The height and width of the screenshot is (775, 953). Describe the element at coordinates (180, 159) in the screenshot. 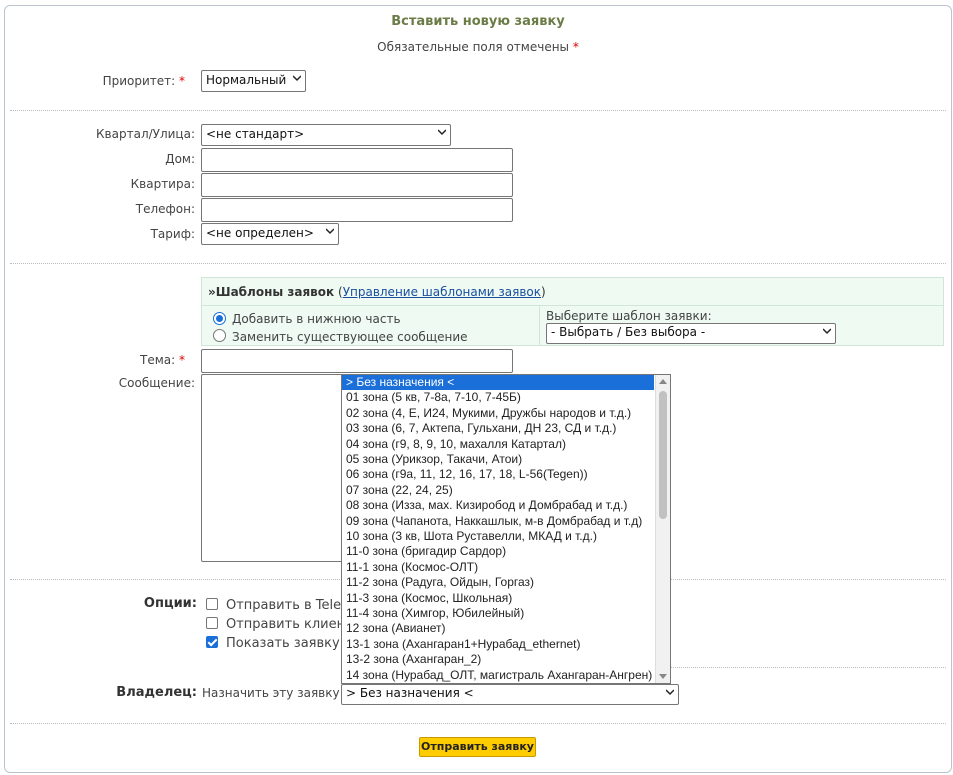

I see `house-label: Дом:` at that location.